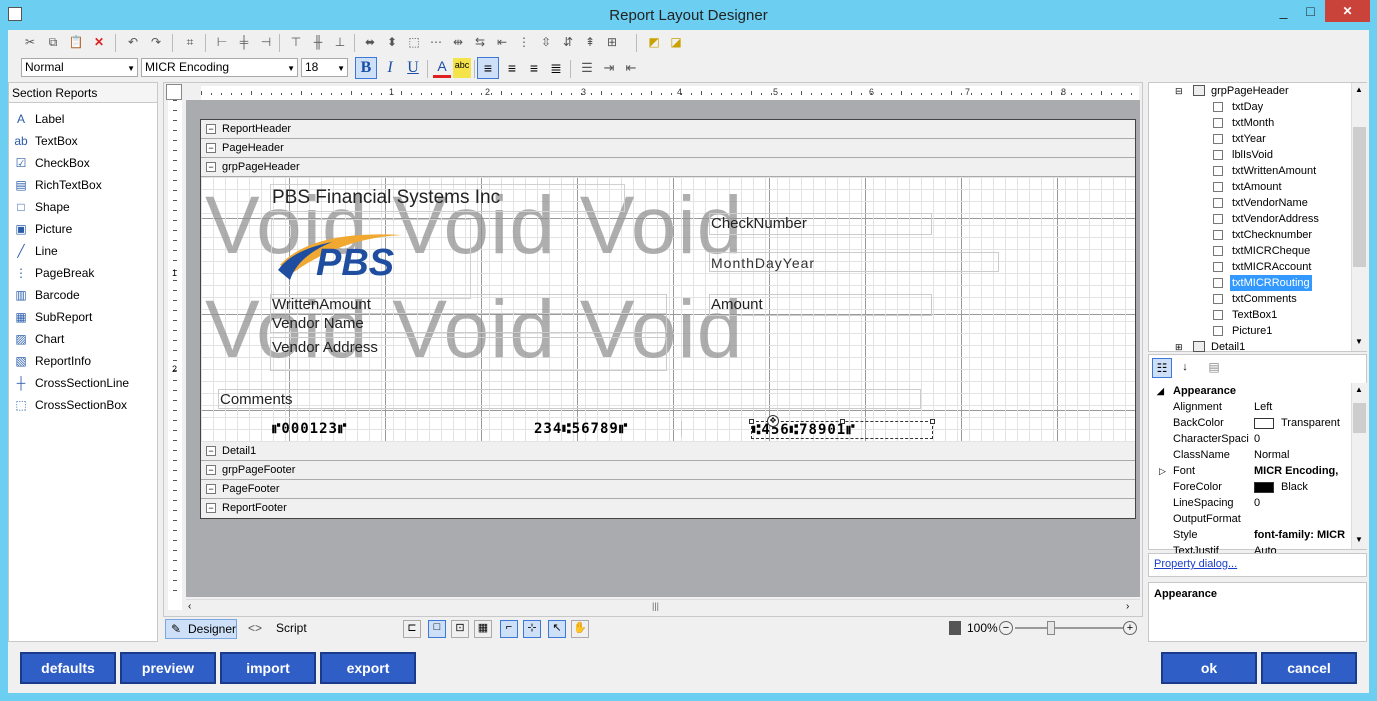  Describe the element at coordinates (83, 295) in the screenshot. I see `toolbox-item-barcode: ▥ Barcode` at that location.